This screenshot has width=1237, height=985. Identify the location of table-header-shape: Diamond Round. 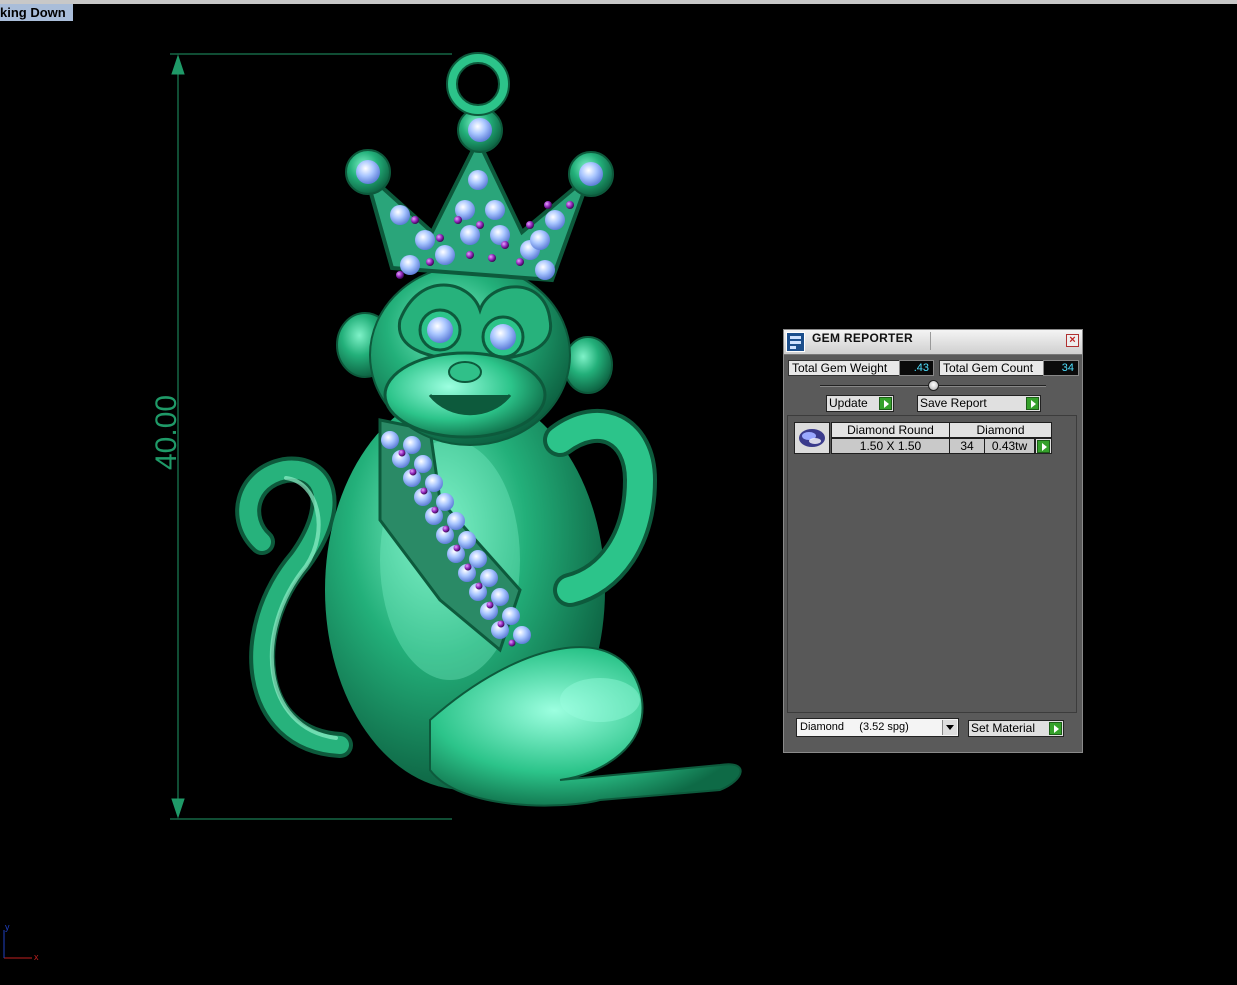
(890, 430).